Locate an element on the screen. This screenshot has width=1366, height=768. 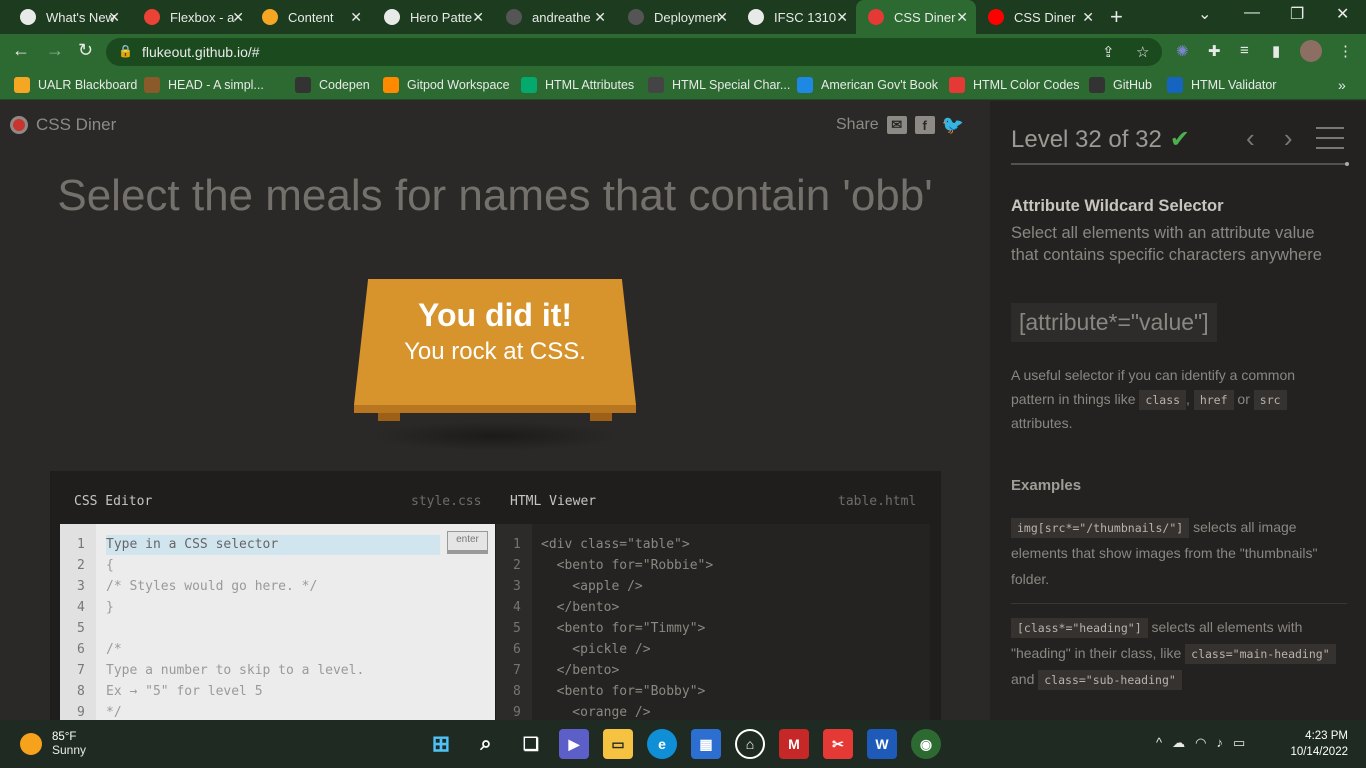
mcafee-icon: M is located at coordinates (794, 744).